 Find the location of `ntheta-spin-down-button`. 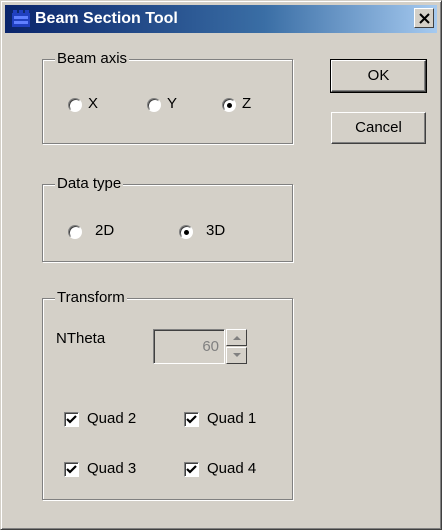

ntheta-spin-down-button is located at coordinates (236, 355).